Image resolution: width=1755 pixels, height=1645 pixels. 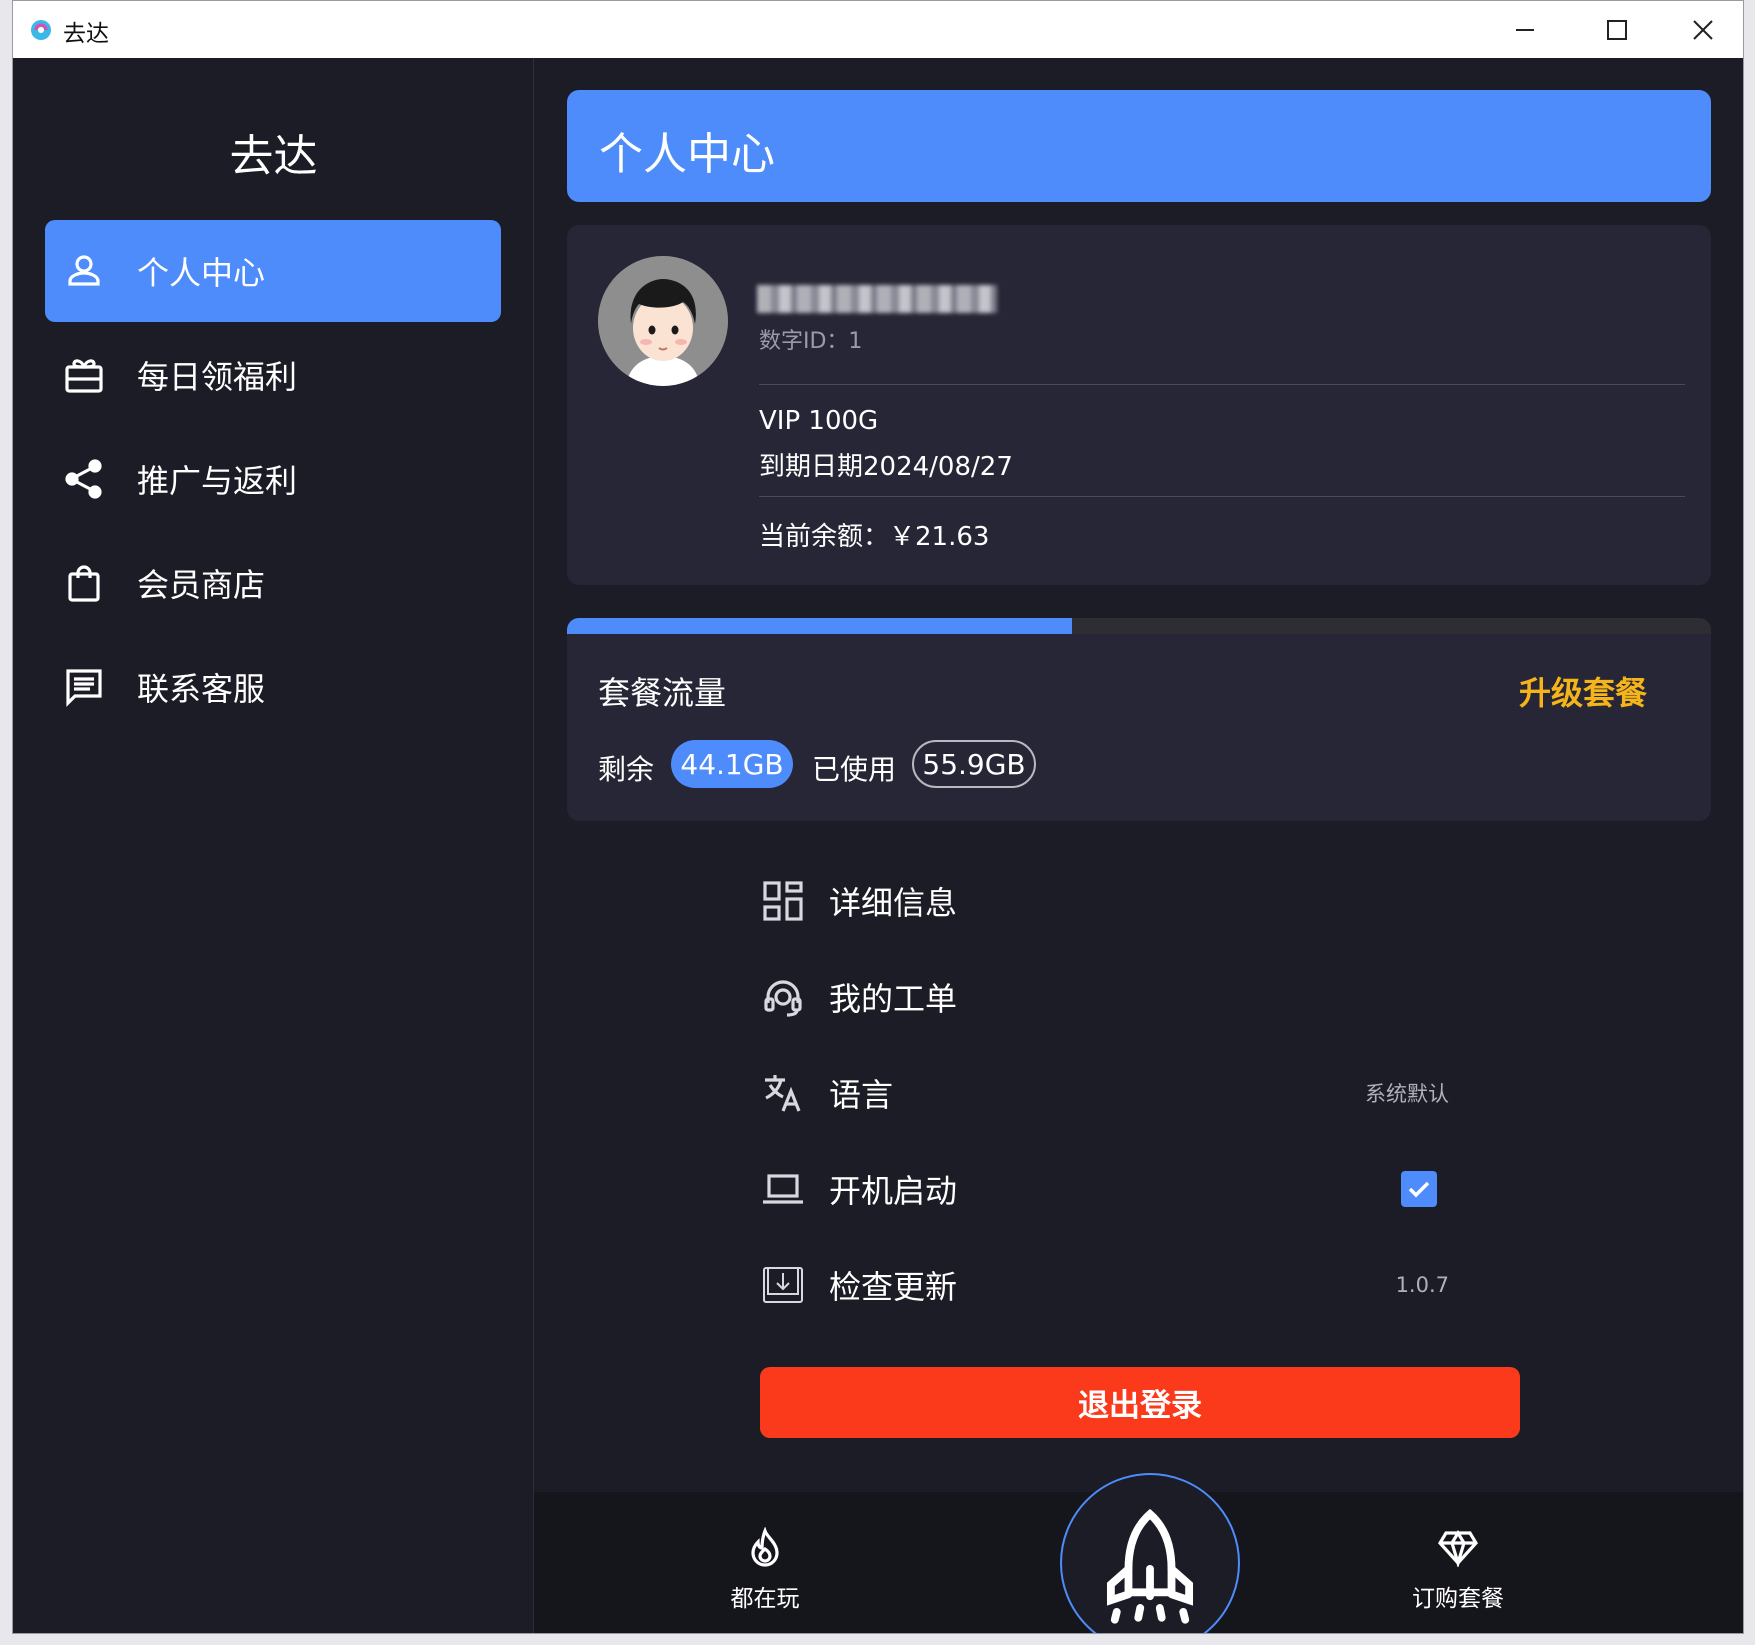 I want to click on minimize-icon, so click(x=1525, y=29).